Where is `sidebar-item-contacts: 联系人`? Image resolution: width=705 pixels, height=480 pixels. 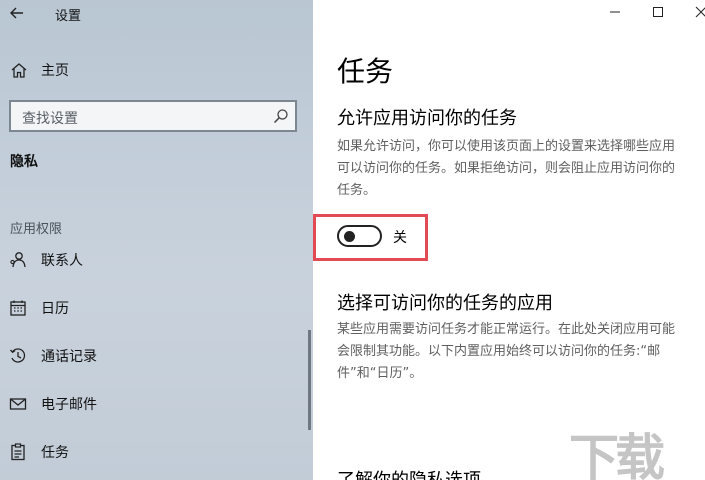
sidebar-item-contacts: 联系人 is located at coordinates (156, 260).